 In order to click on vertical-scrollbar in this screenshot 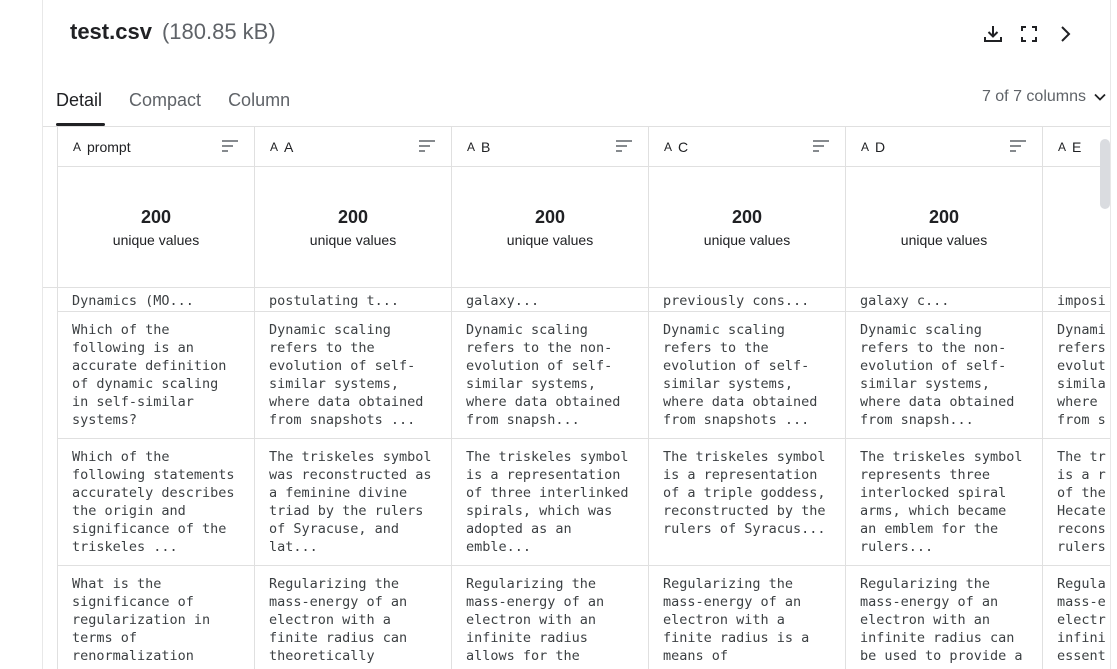, I will do `click(1105, 174)`.